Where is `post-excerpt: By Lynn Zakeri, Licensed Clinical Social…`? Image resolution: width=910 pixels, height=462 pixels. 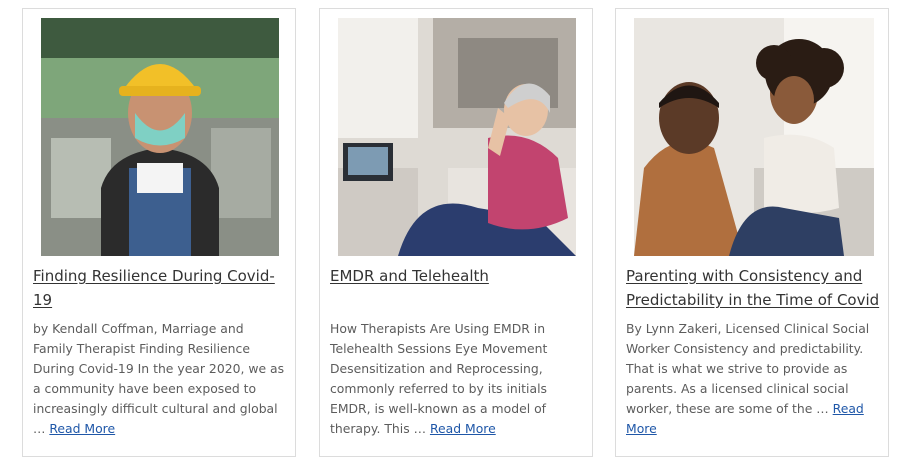 post-excerpt: By Lynn Zakeri, Licensed Clinical Social… is located at coordinates (752, 379).